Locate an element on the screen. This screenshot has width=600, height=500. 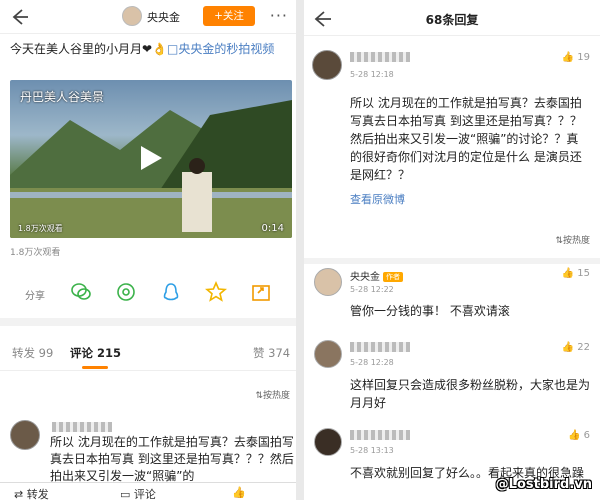
post-text: 今天在美人谷里的小月月❤👌□央央金的秒拍视频 is located at coordinates (148, 46).